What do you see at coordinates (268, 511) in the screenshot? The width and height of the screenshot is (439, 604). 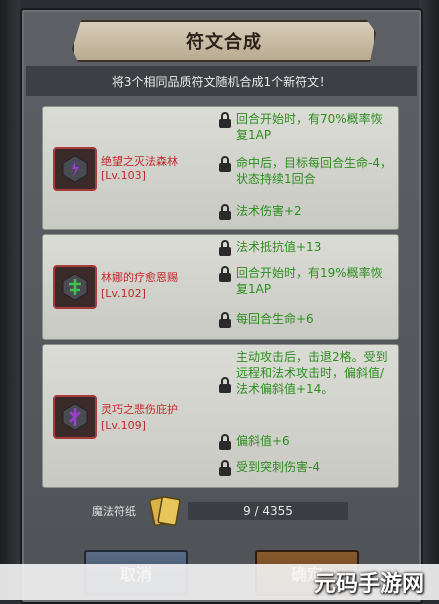 I see `material-progress-text: 9 / 4355` at bounding box center [268, 511].